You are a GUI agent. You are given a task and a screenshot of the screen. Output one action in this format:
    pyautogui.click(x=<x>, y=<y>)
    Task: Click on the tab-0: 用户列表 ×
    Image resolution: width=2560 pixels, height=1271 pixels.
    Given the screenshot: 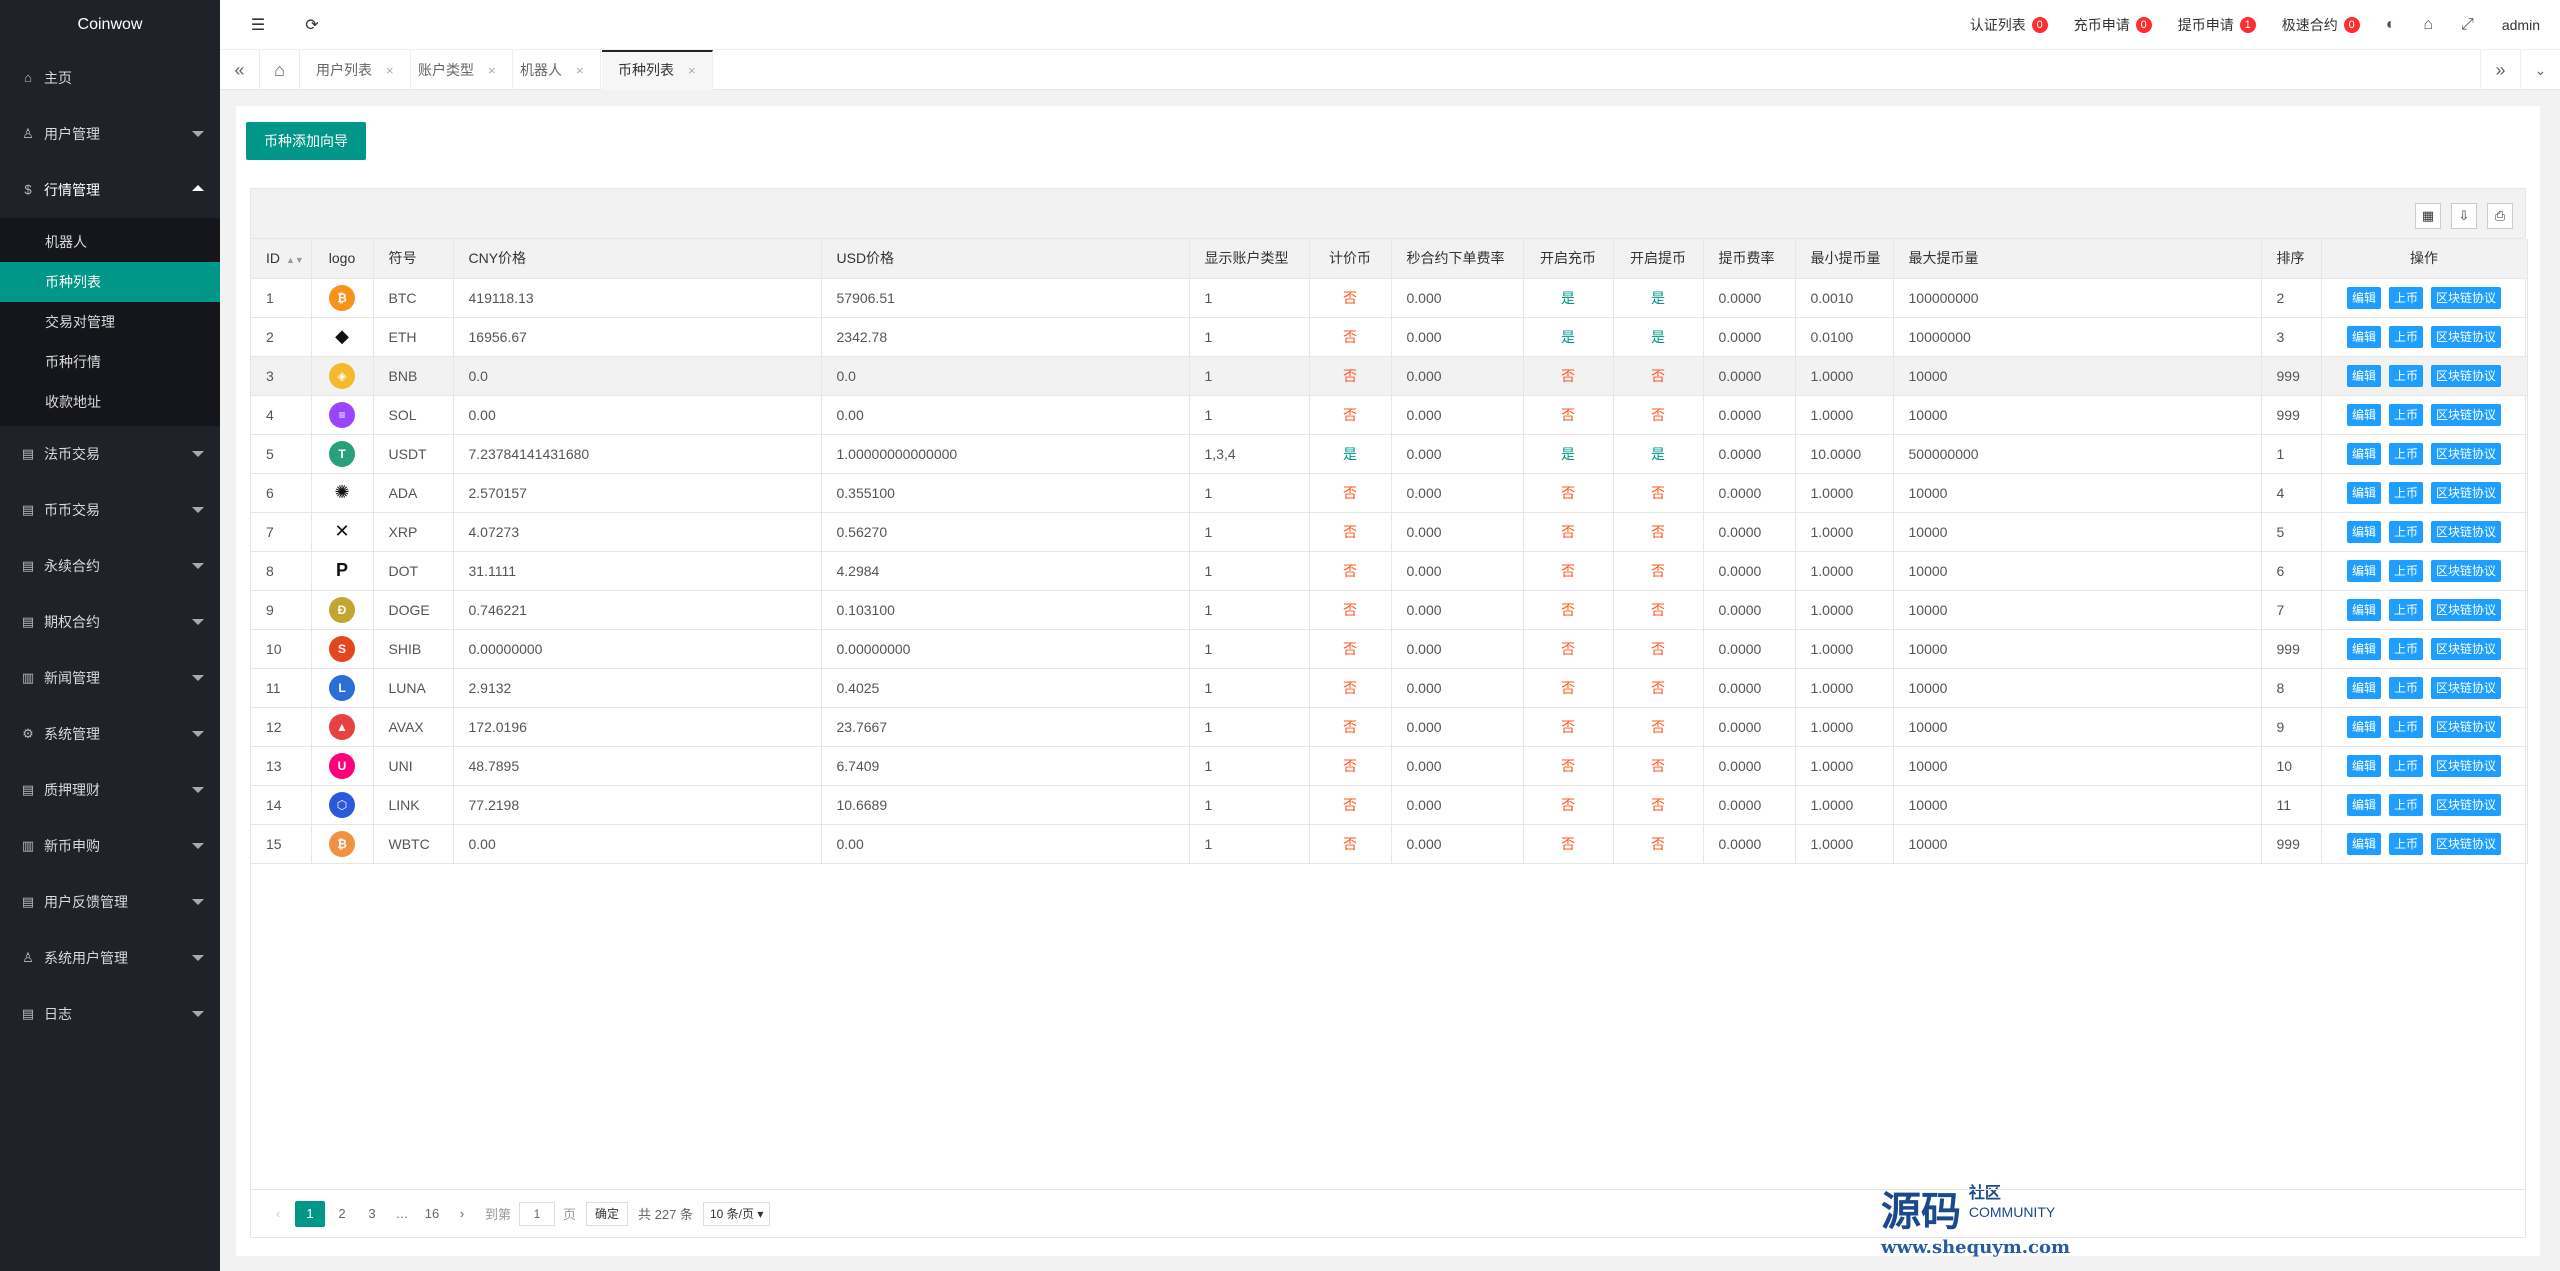 What is the action you would take?
    pyautogui.click(x=355, y=70)
    